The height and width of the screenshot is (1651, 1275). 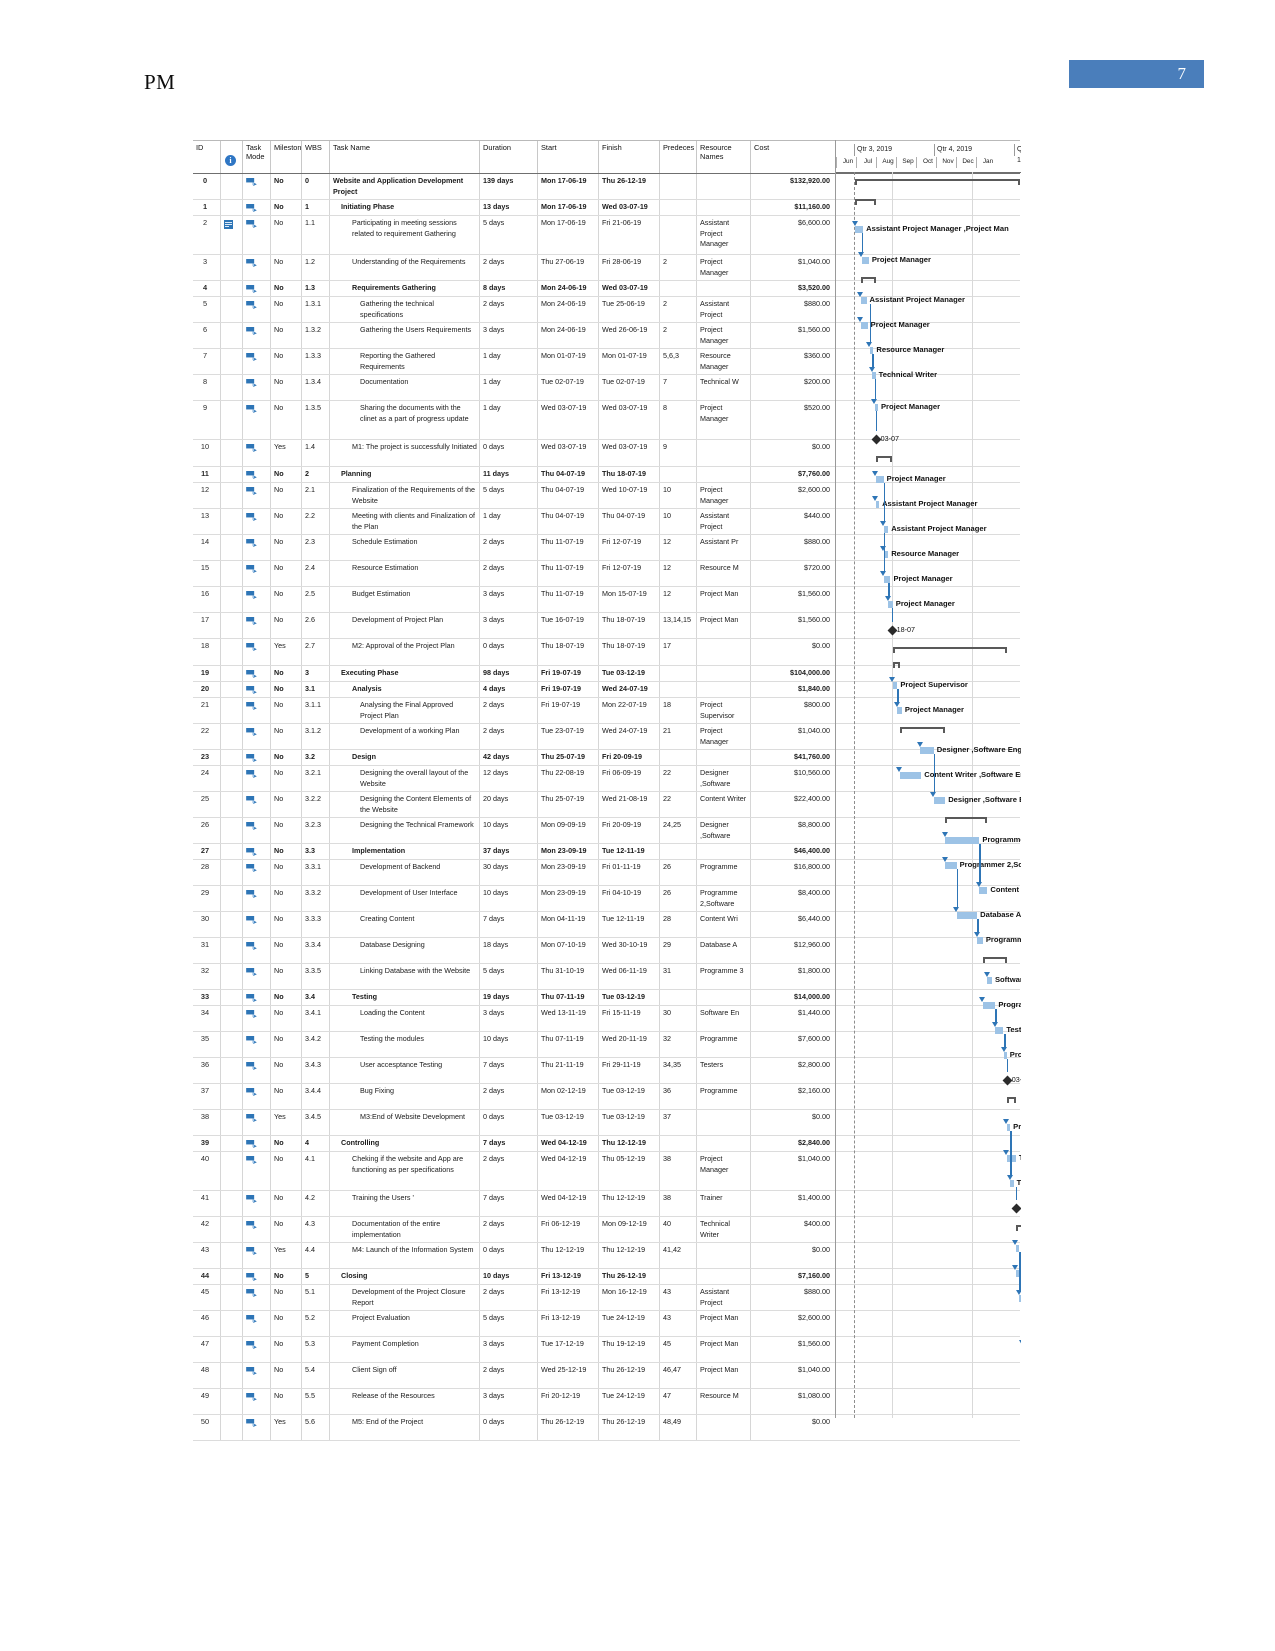 What do you see at coordinates (316, 599) in the screenshot?
I see `row-wbs-cell: 2.5` at bounding box center [316, 599].